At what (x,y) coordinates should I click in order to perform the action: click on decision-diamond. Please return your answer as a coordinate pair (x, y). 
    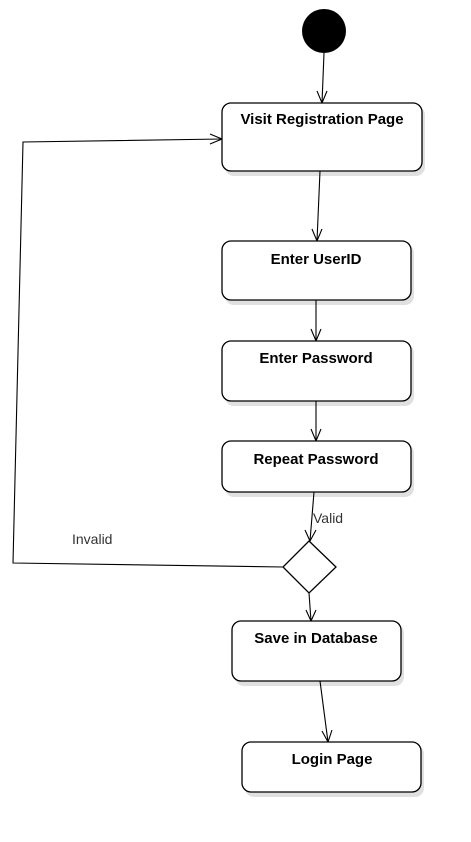
    Looking at the image, I should click on (309, 567).